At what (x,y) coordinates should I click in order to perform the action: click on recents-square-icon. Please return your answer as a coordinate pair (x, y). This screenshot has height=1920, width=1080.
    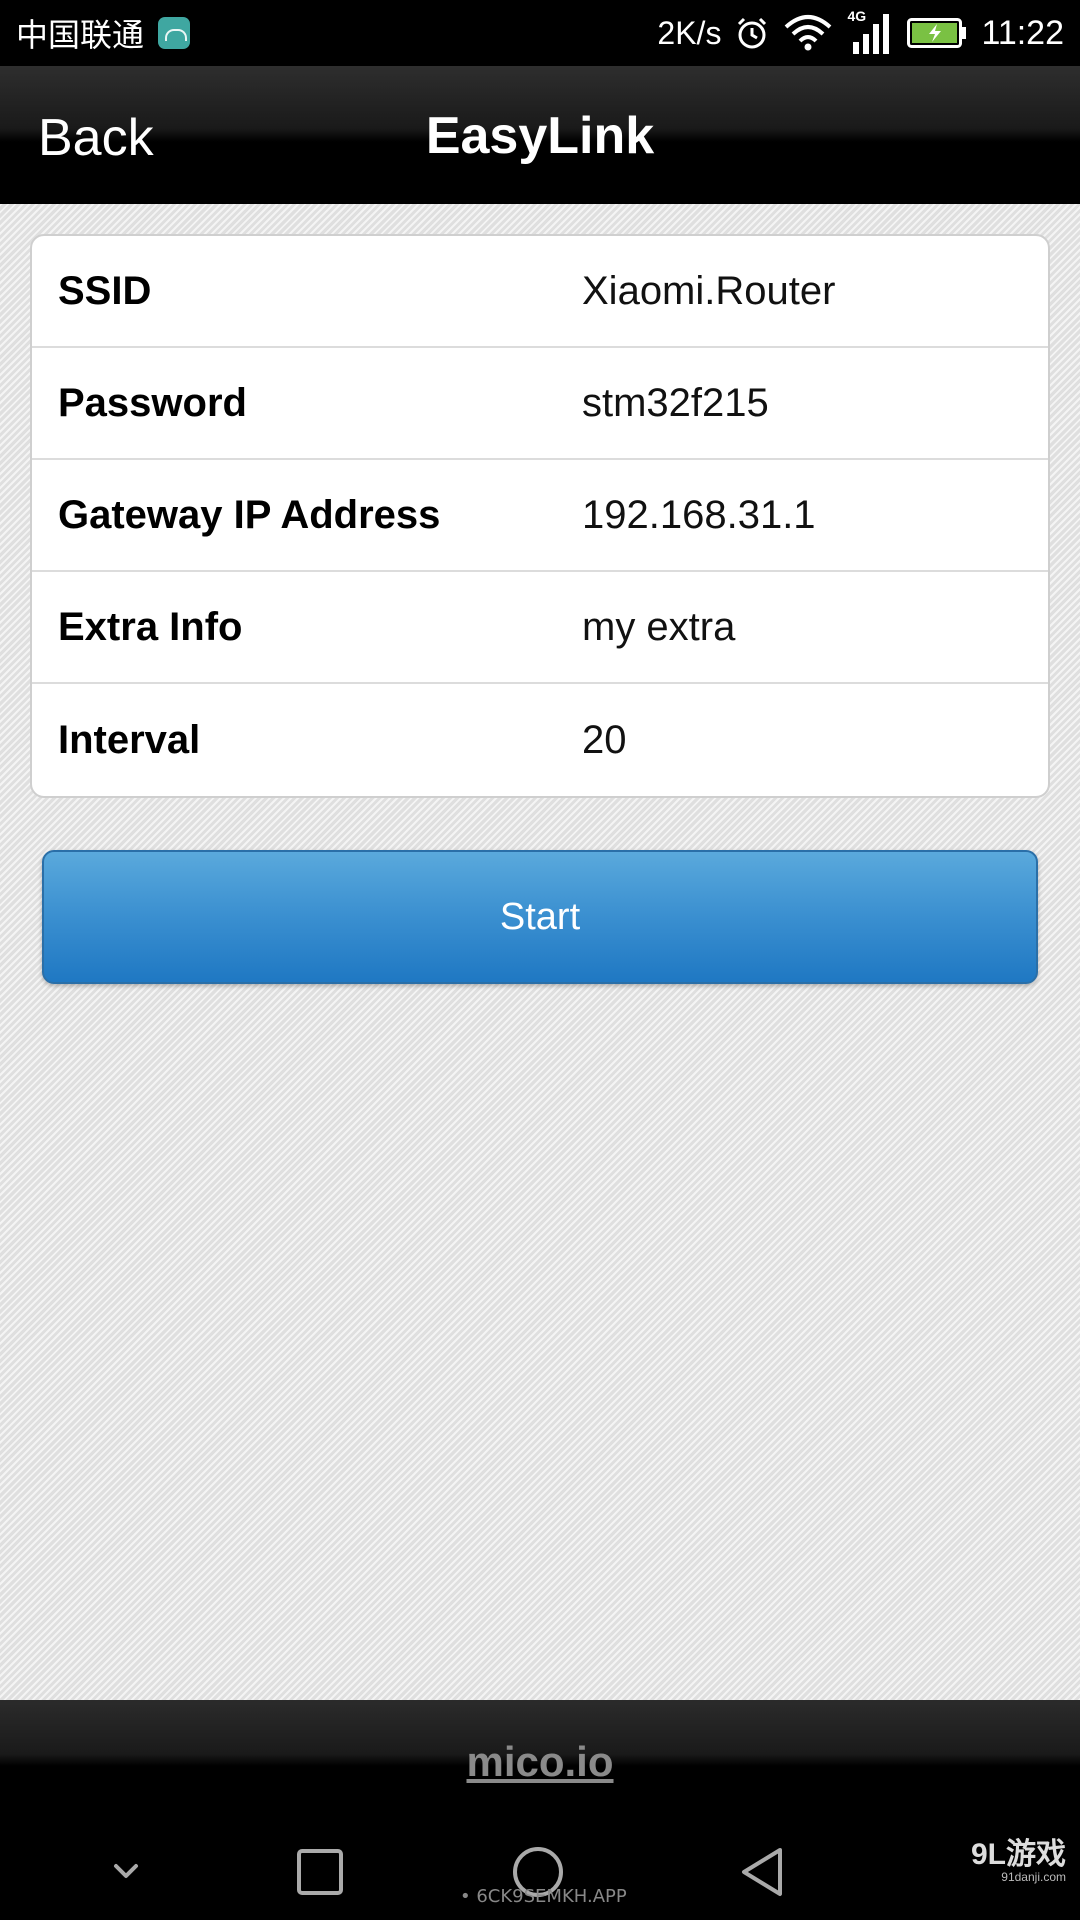
    Looking at the image, I should click on (320, 1872).